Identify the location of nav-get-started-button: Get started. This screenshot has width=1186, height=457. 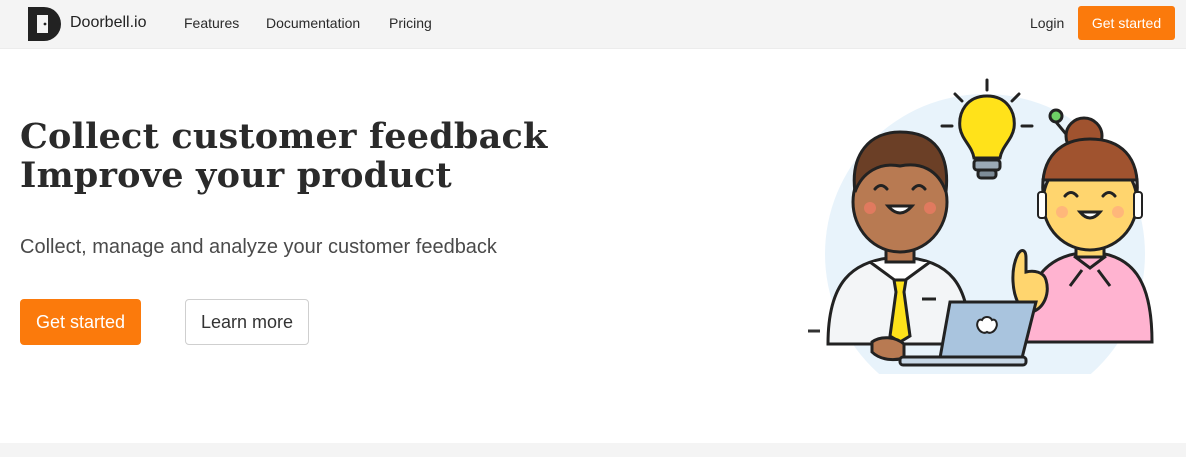
(1126, 23).